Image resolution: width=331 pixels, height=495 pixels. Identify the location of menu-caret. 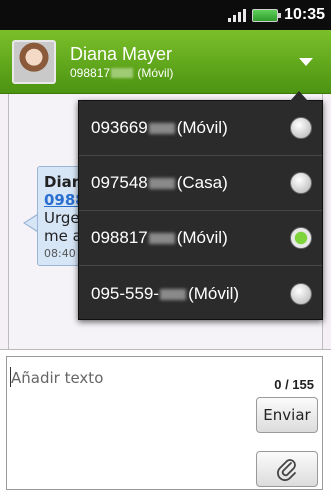
(299, 96).